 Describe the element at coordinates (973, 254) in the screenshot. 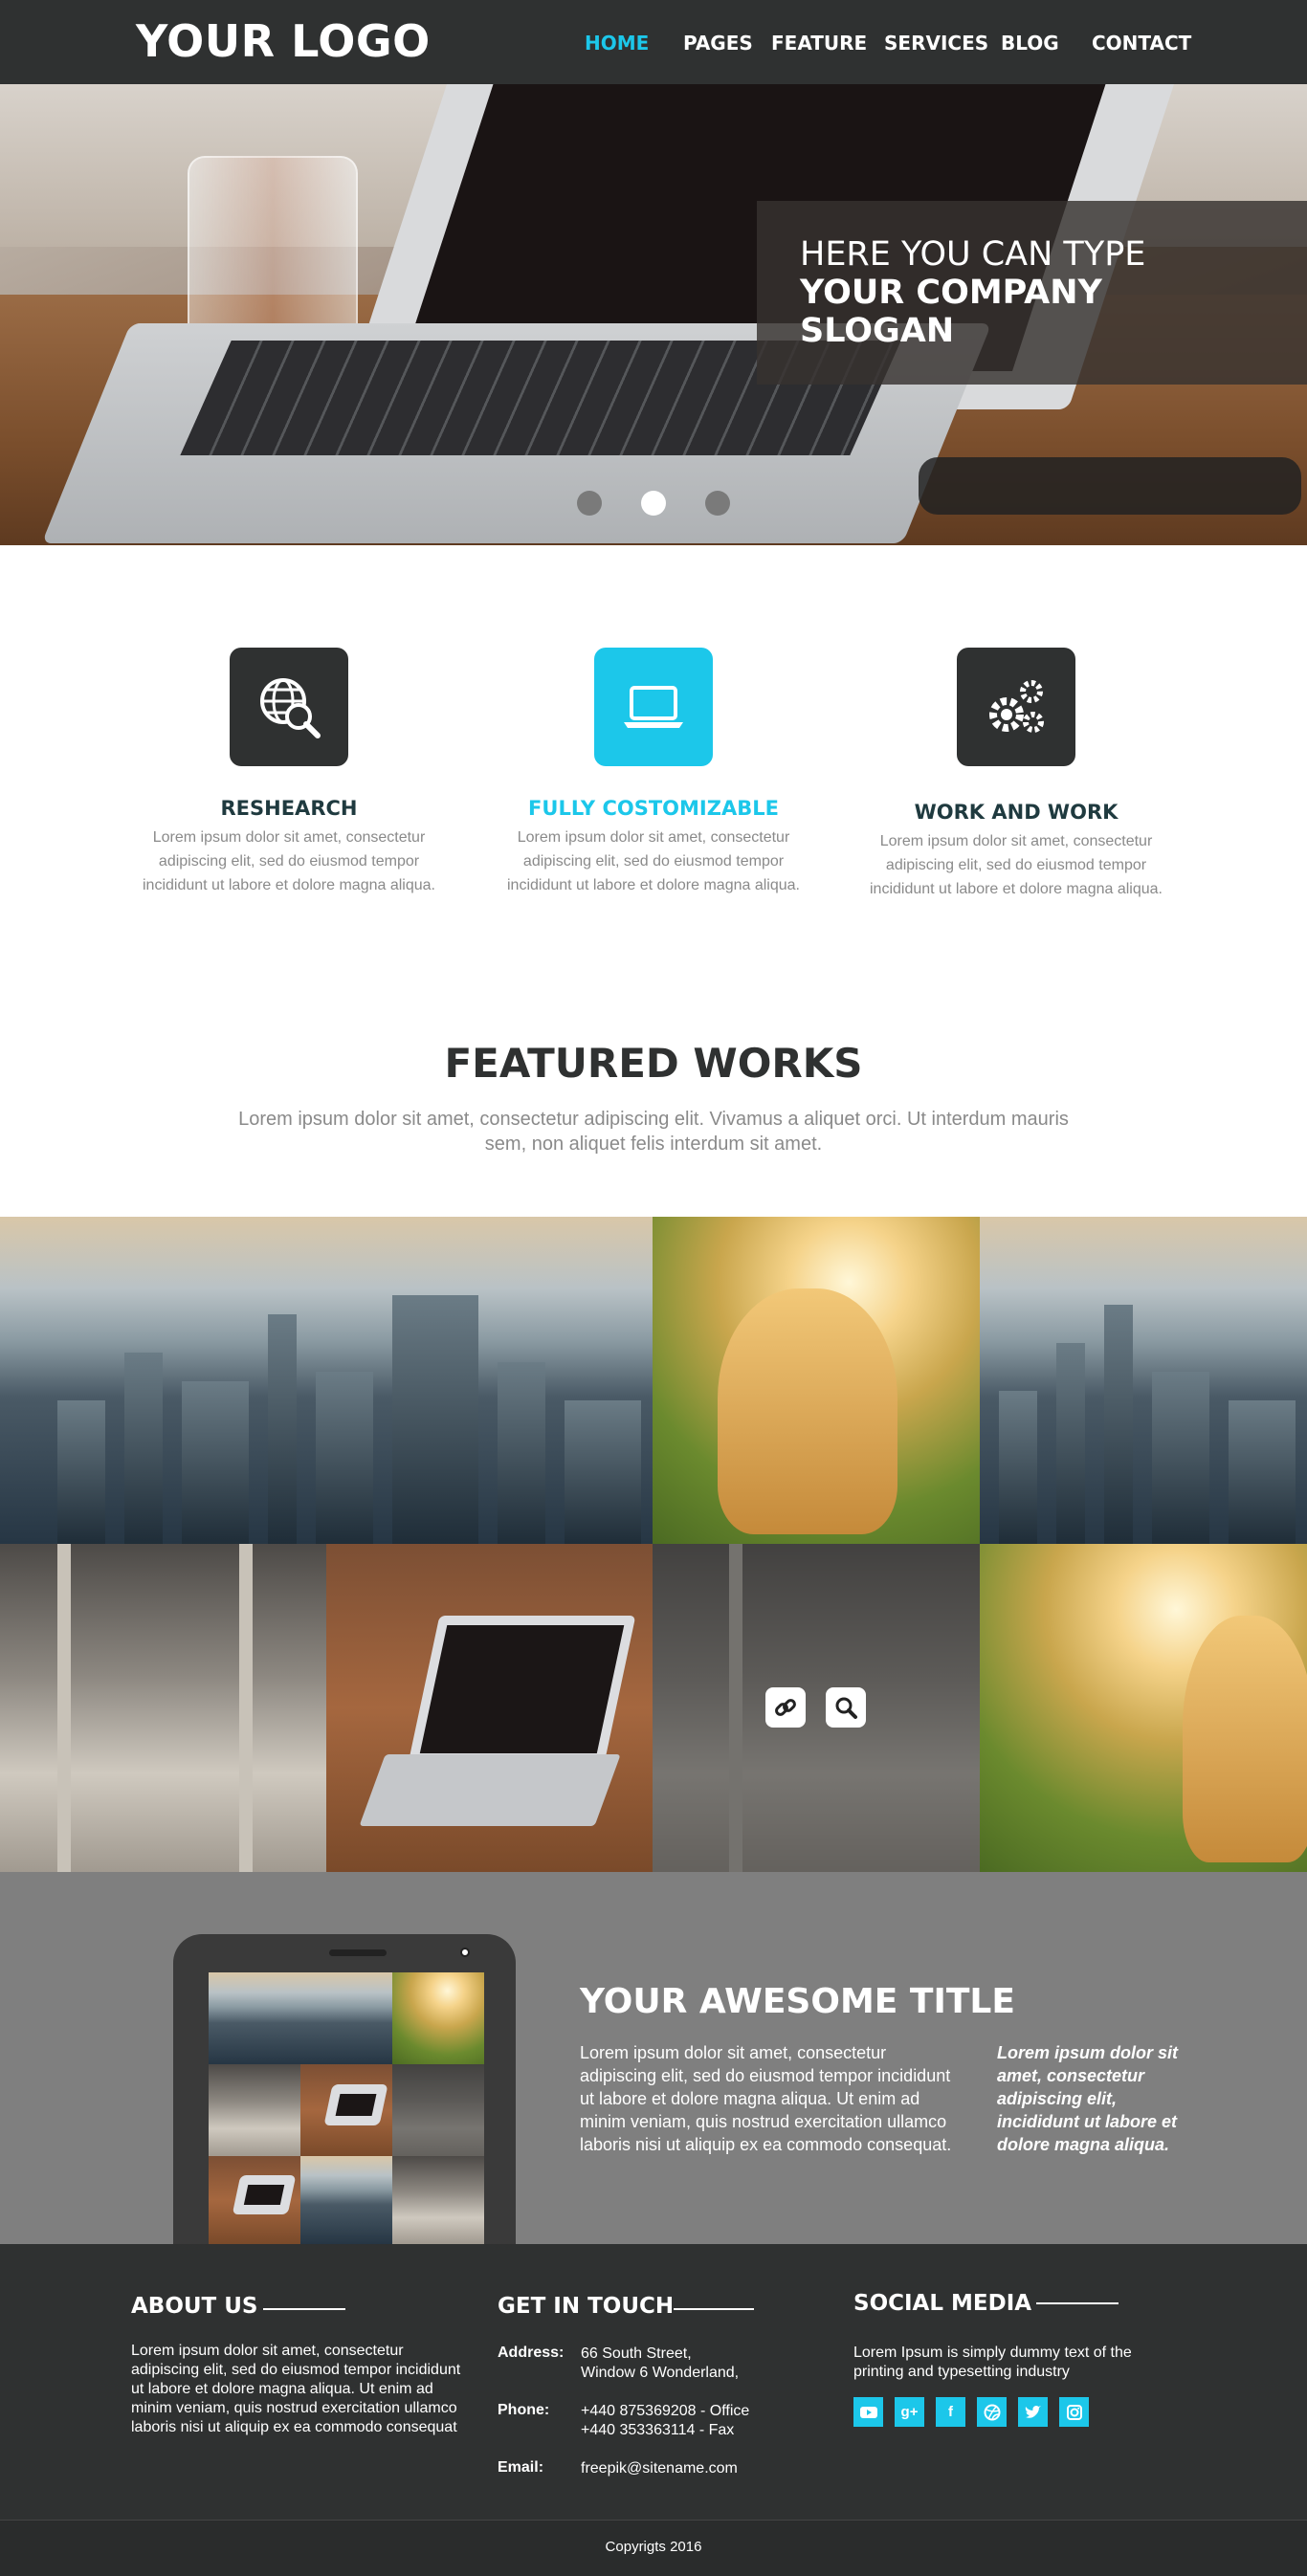

I see `slogan-line-1: HERE YOU CAN TYPE` at that location.